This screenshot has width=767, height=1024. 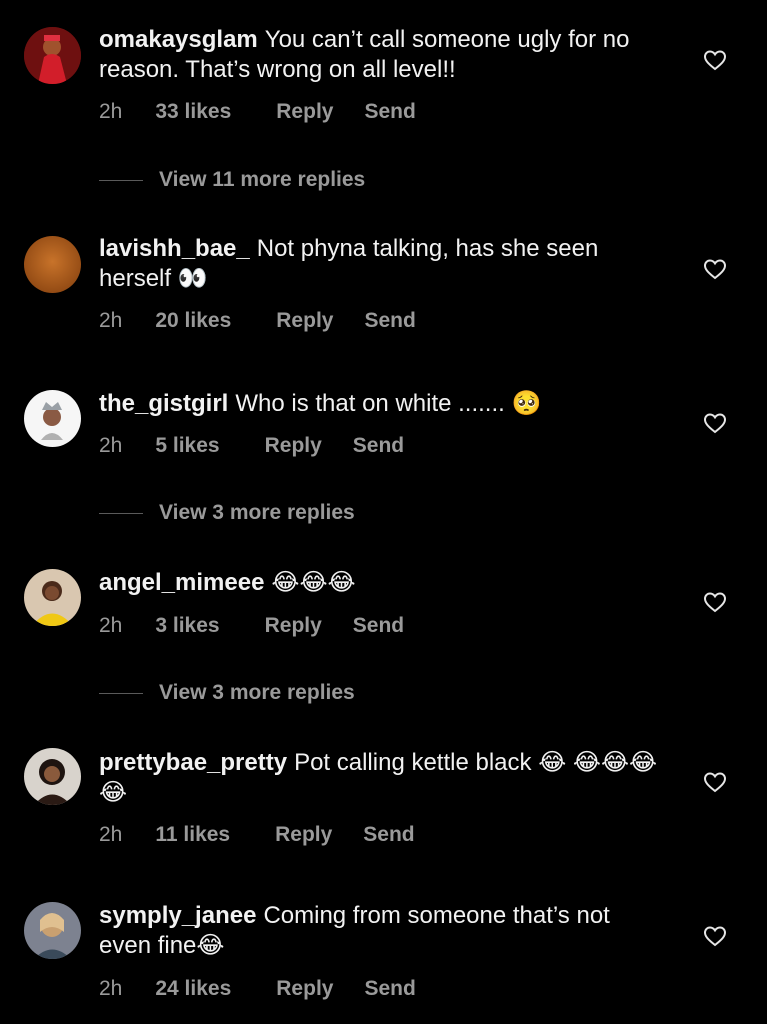 What do you see at coordinates (193, 321) in the screenshot?
I see `comment-likes: 20 likes` at bounding box center [193, 321].